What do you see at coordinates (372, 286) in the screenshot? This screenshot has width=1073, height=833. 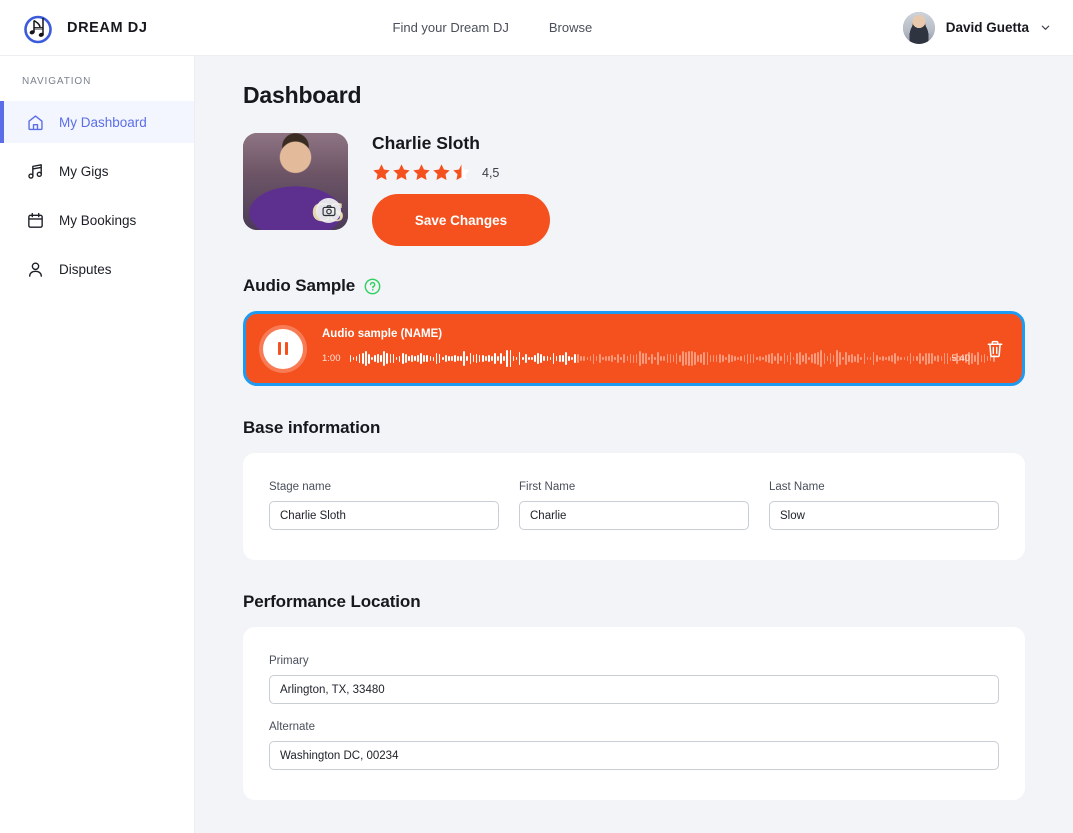 I see `question-circle-icon` at bounding box center [372, 286].